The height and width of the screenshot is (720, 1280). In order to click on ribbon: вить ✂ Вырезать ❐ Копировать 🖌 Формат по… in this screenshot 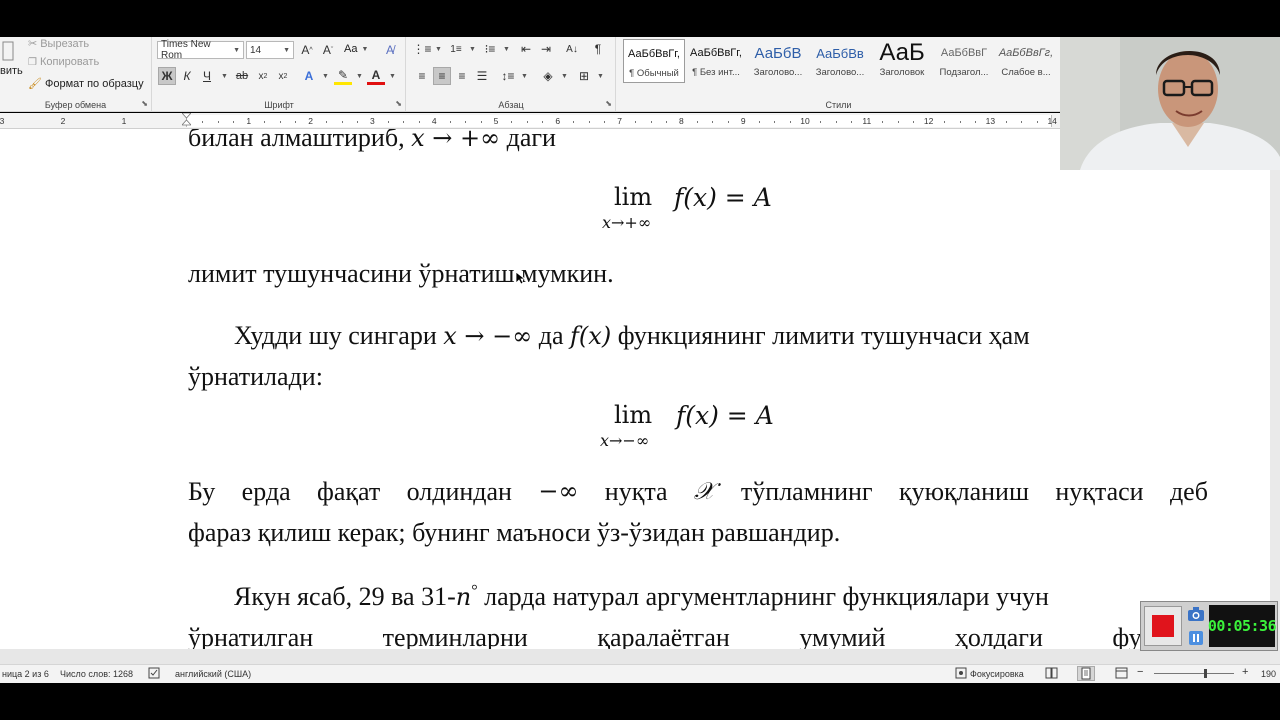, I will do `click(530, 74)`.